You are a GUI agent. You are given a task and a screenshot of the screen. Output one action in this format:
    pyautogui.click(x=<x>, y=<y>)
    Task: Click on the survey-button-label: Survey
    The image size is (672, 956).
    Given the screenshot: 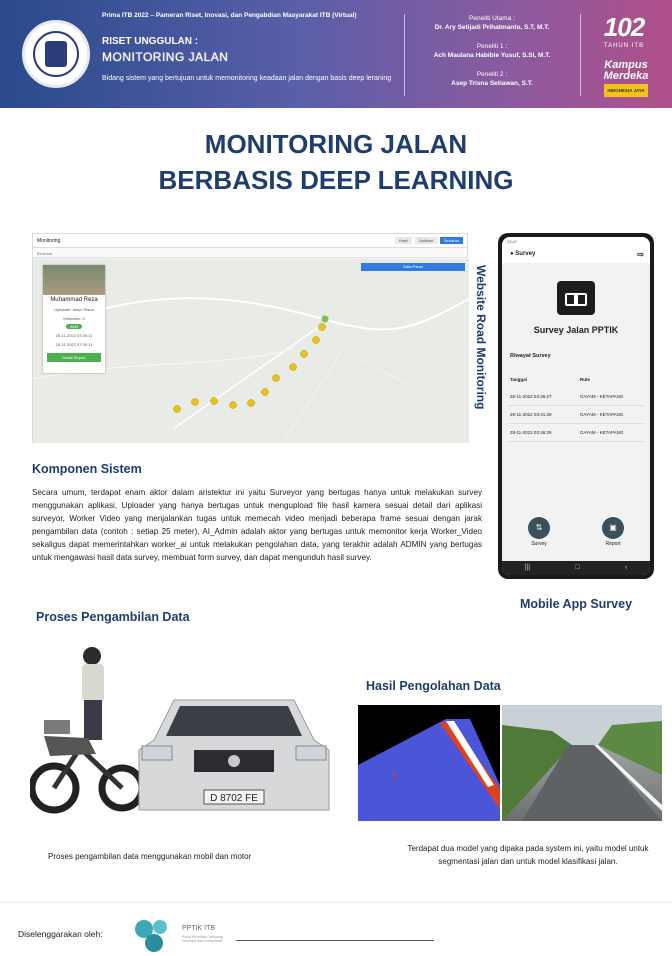 What is the action you would take?
    pyautogui.click(x=539, y=544)
    